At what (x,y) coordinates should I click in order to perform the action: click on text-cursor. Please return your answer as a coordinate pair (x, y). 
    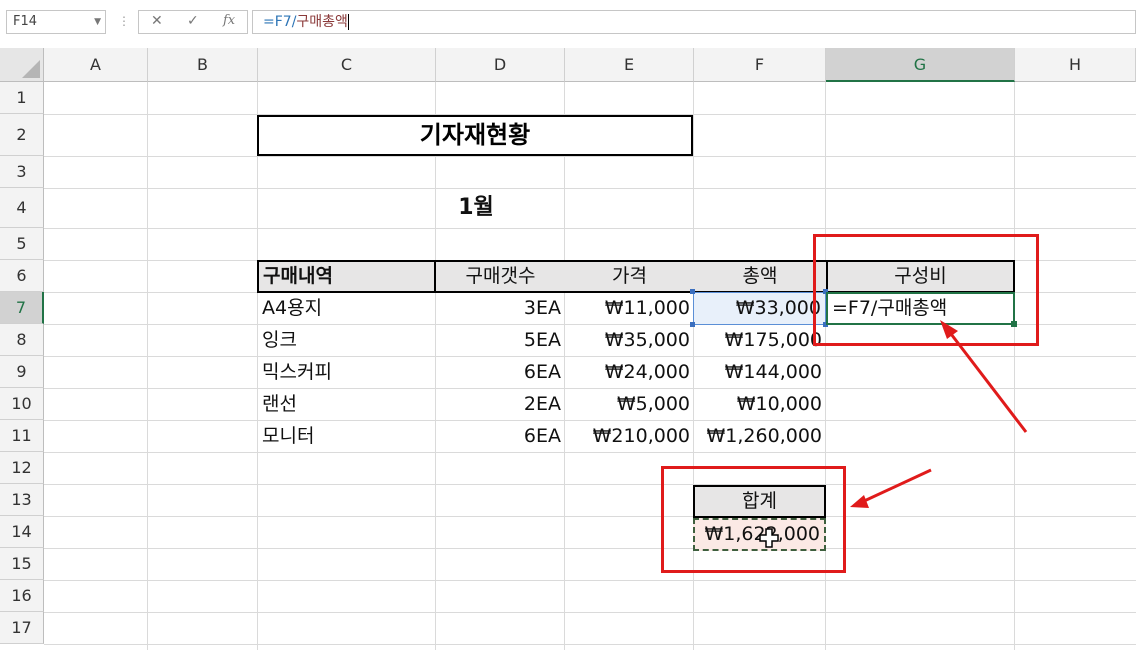
    Looking at the image, I should click on (348, 22).